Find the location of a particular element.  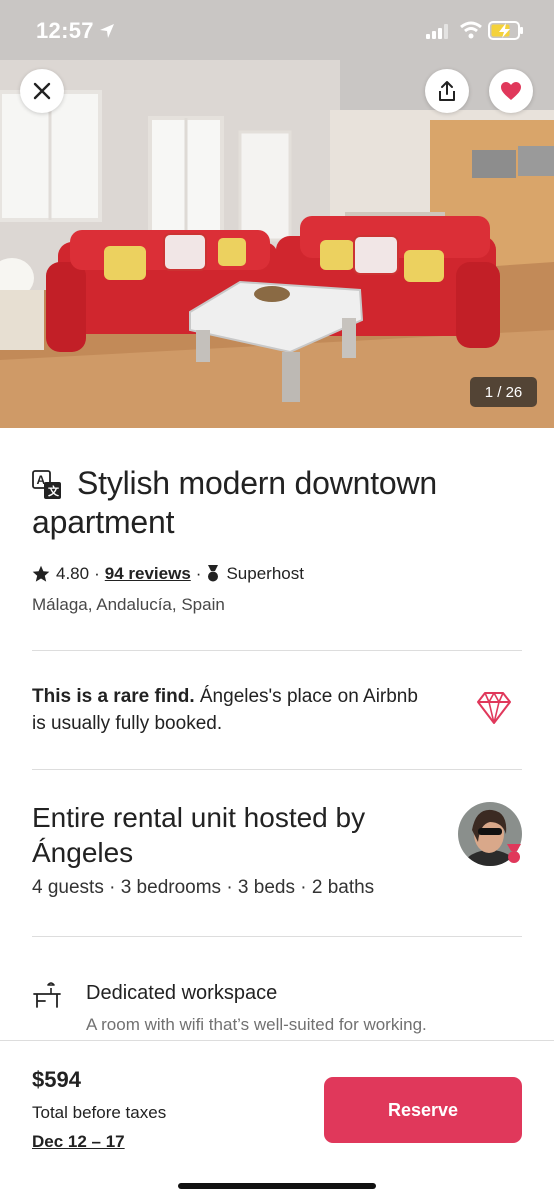

cellular-signal-icon is located at coordinates (437, 31).